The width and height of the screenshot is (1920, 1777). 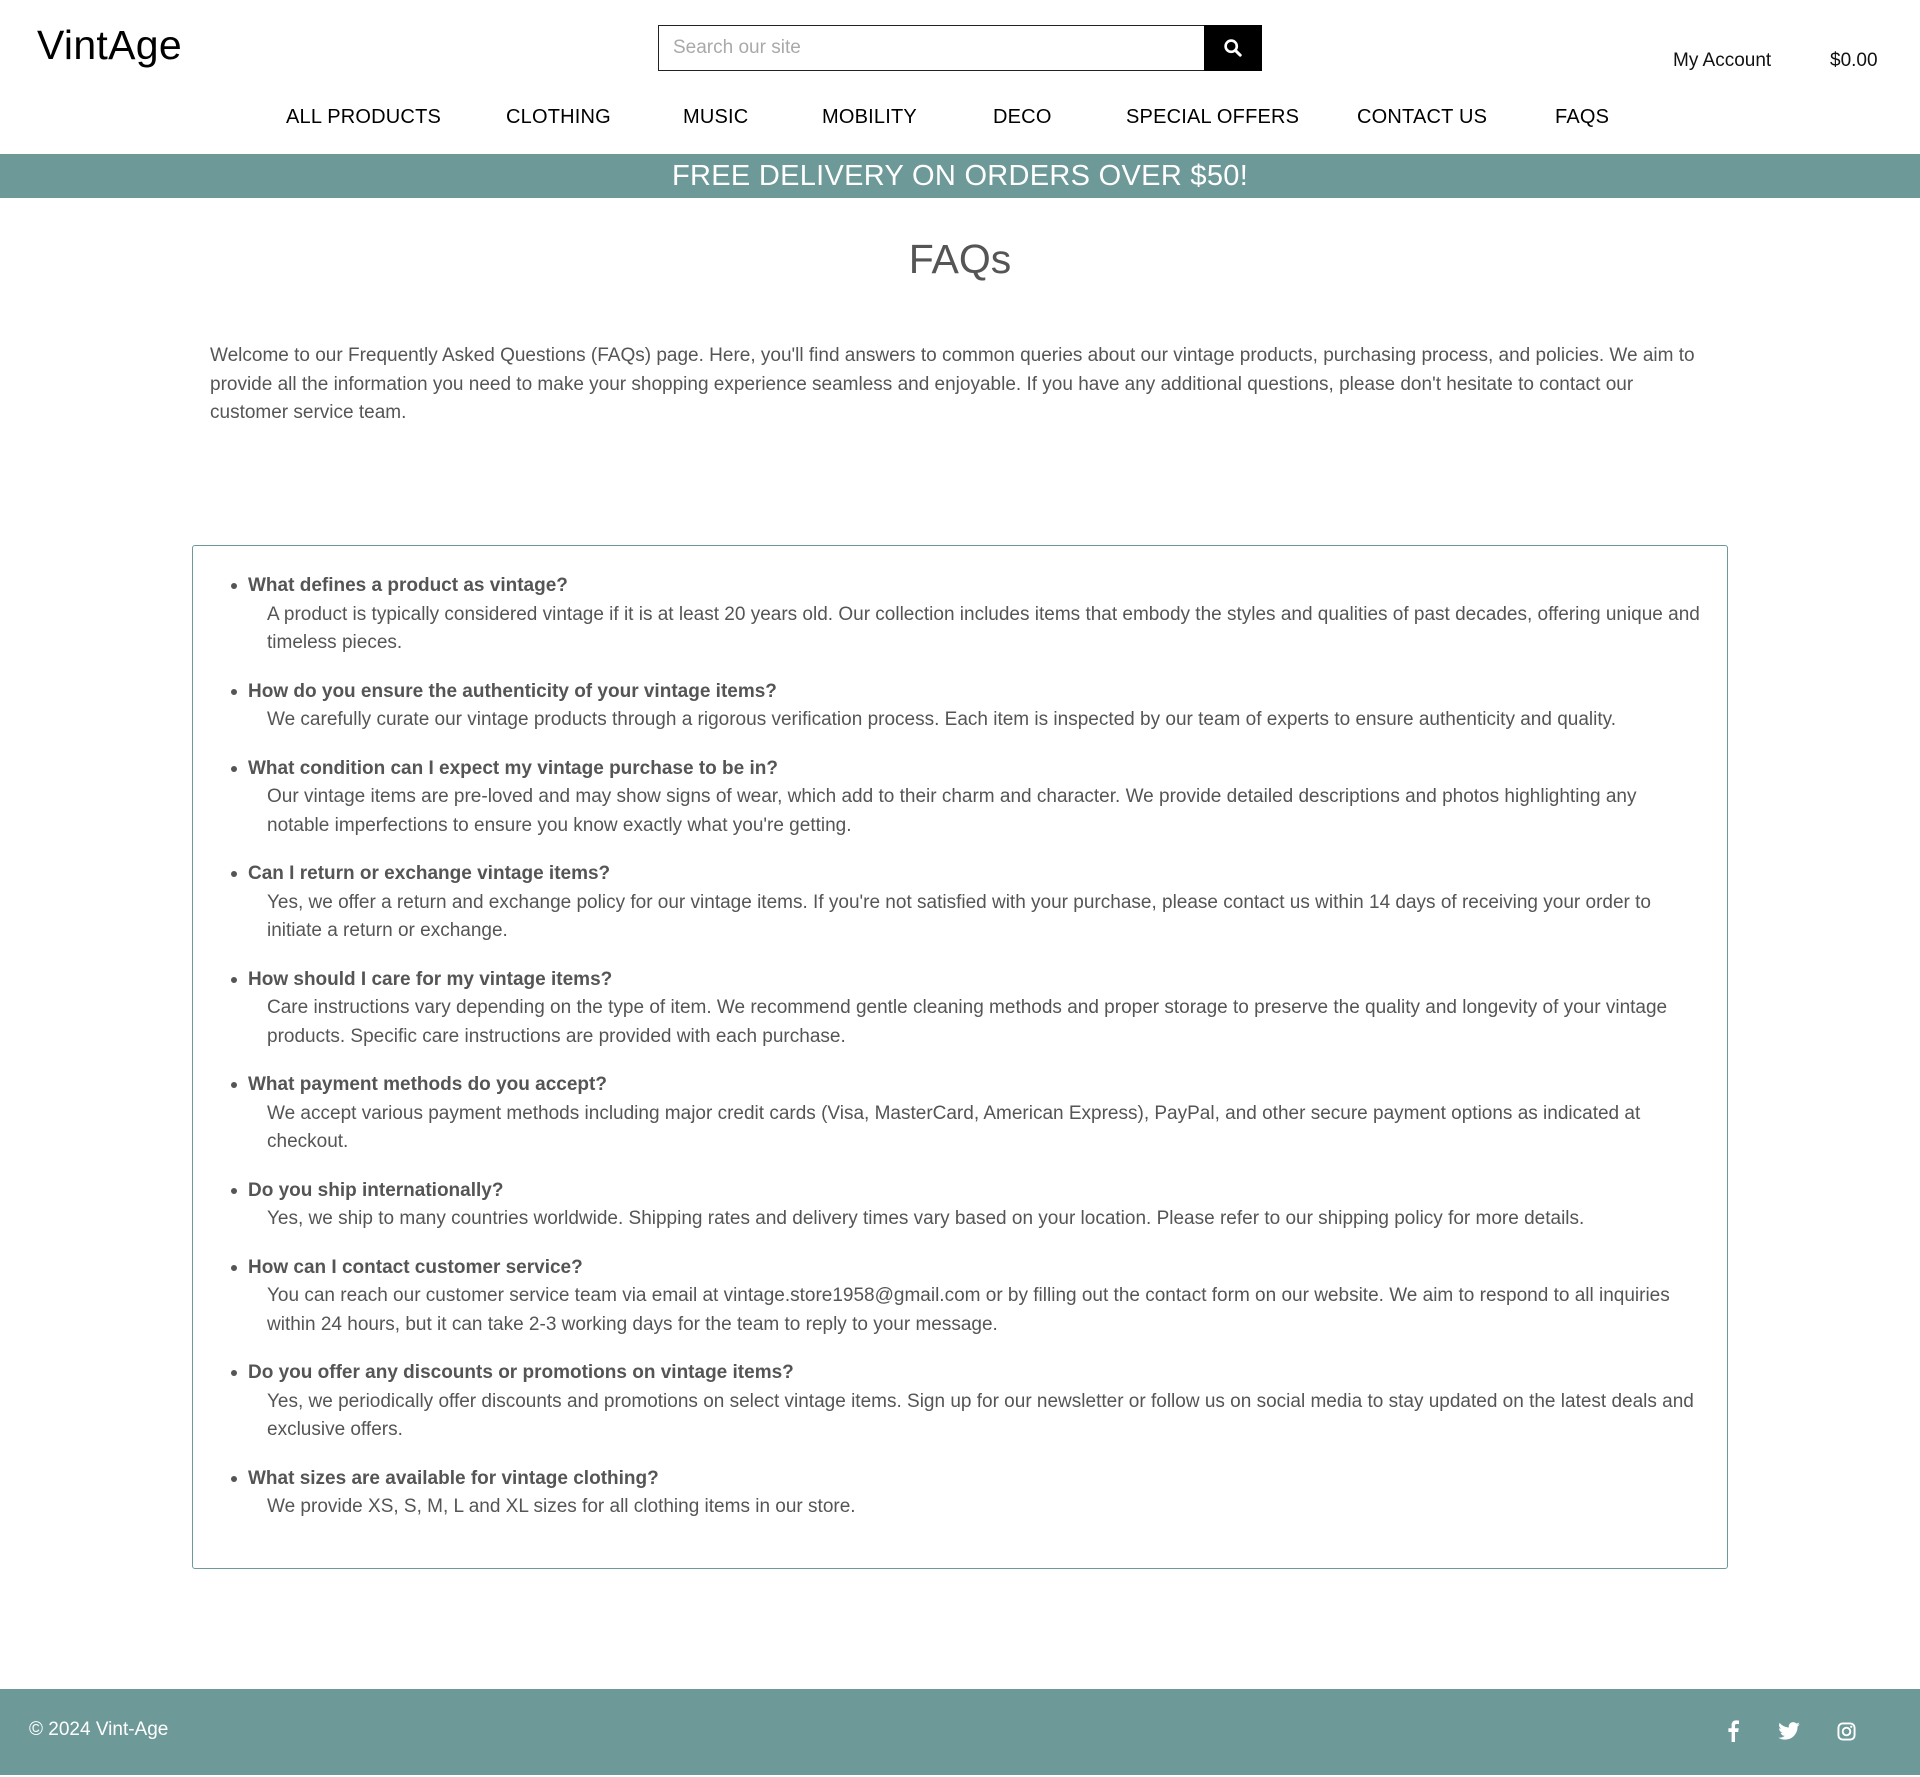 I want to click on copyright-text: © 2024 Vint-Age, so click(x=99, y=1729).